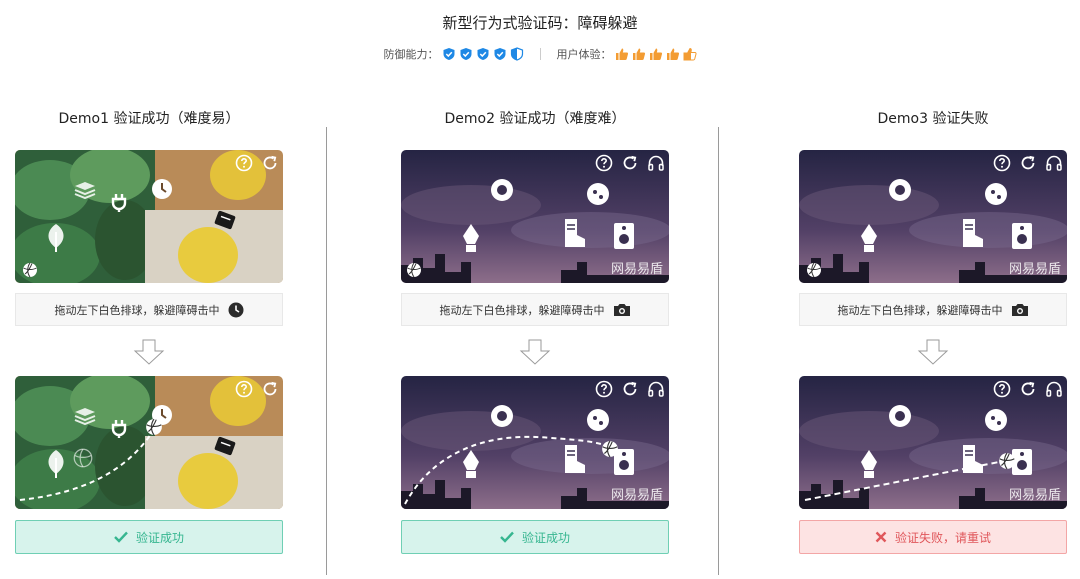 The image size is (1080, 579). Describe the element at coordinates (149, 119) in the screenshot. I see `demo-title: Demo1 验证成功（难度易）` at that location.